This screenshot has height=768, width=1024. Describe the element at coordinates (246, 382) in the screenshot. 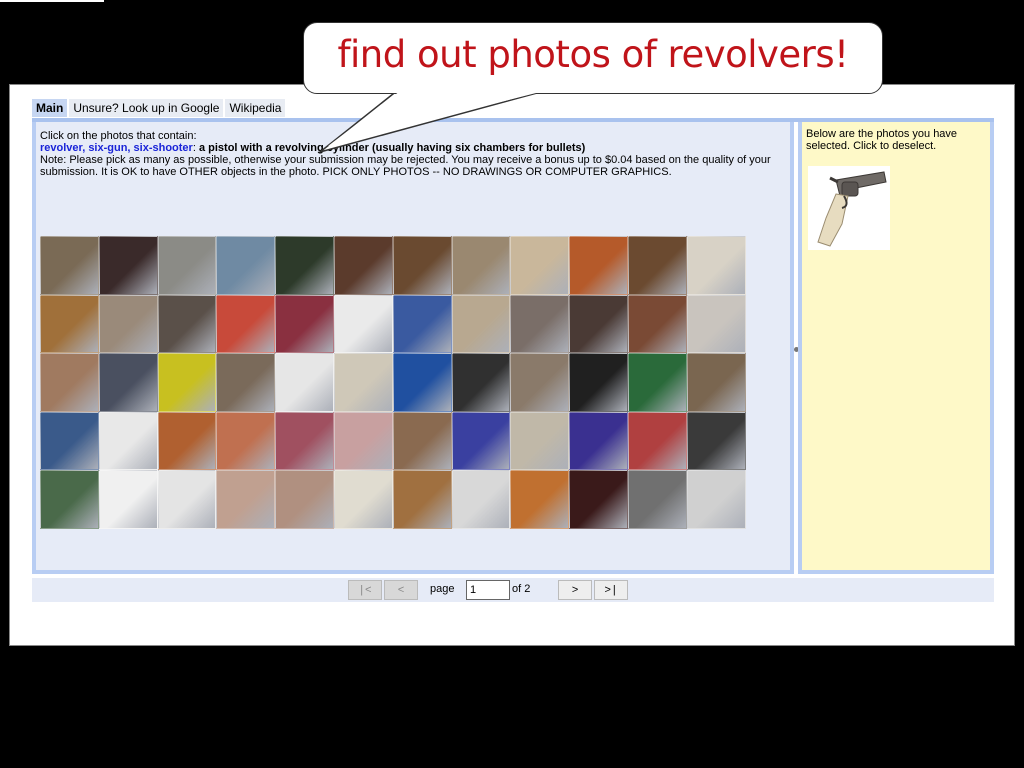

I see `photo-thumbnail-r3-c4` at that location.